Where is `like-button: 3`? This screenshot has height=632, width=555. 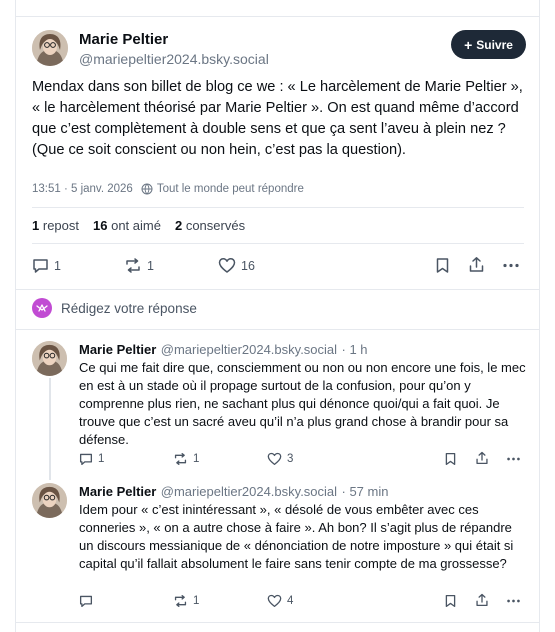
like-button: 3 is located at coordinates (280, 459).